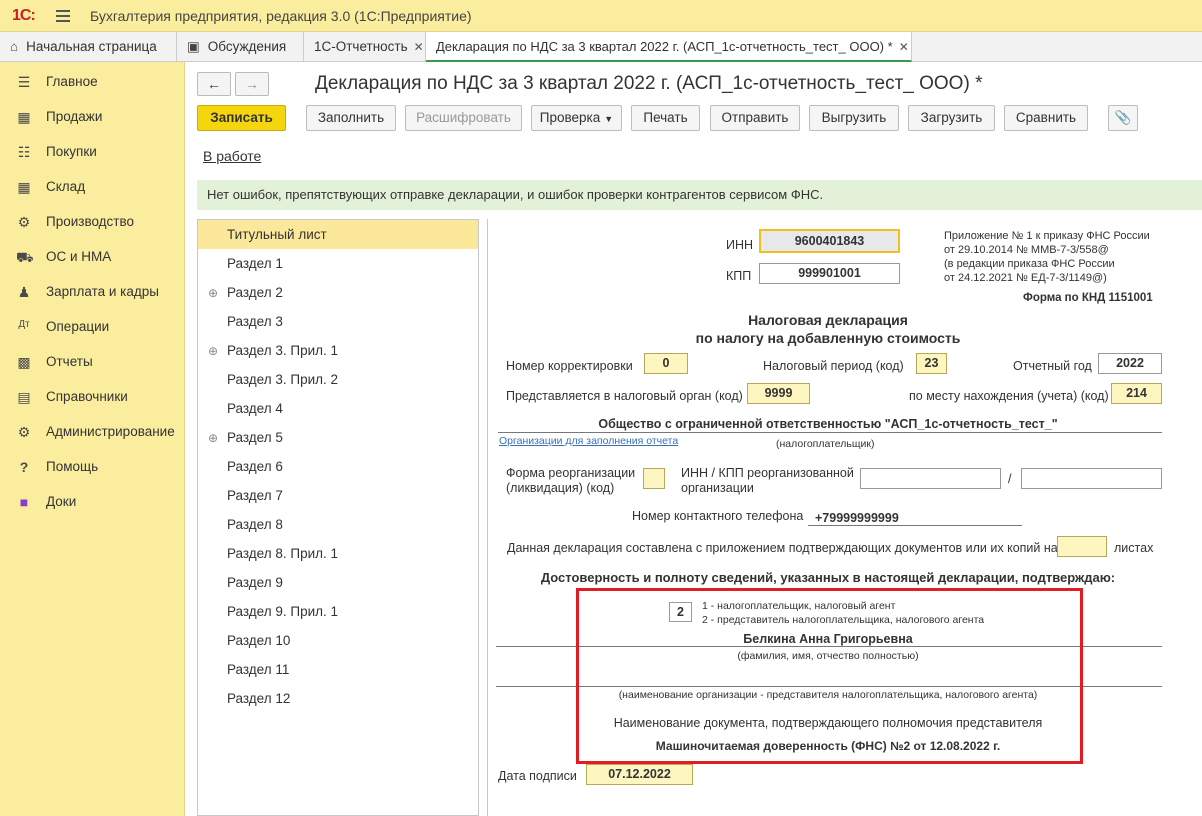  I want to click on tree-item: Раздел 4, so click(338, 408).